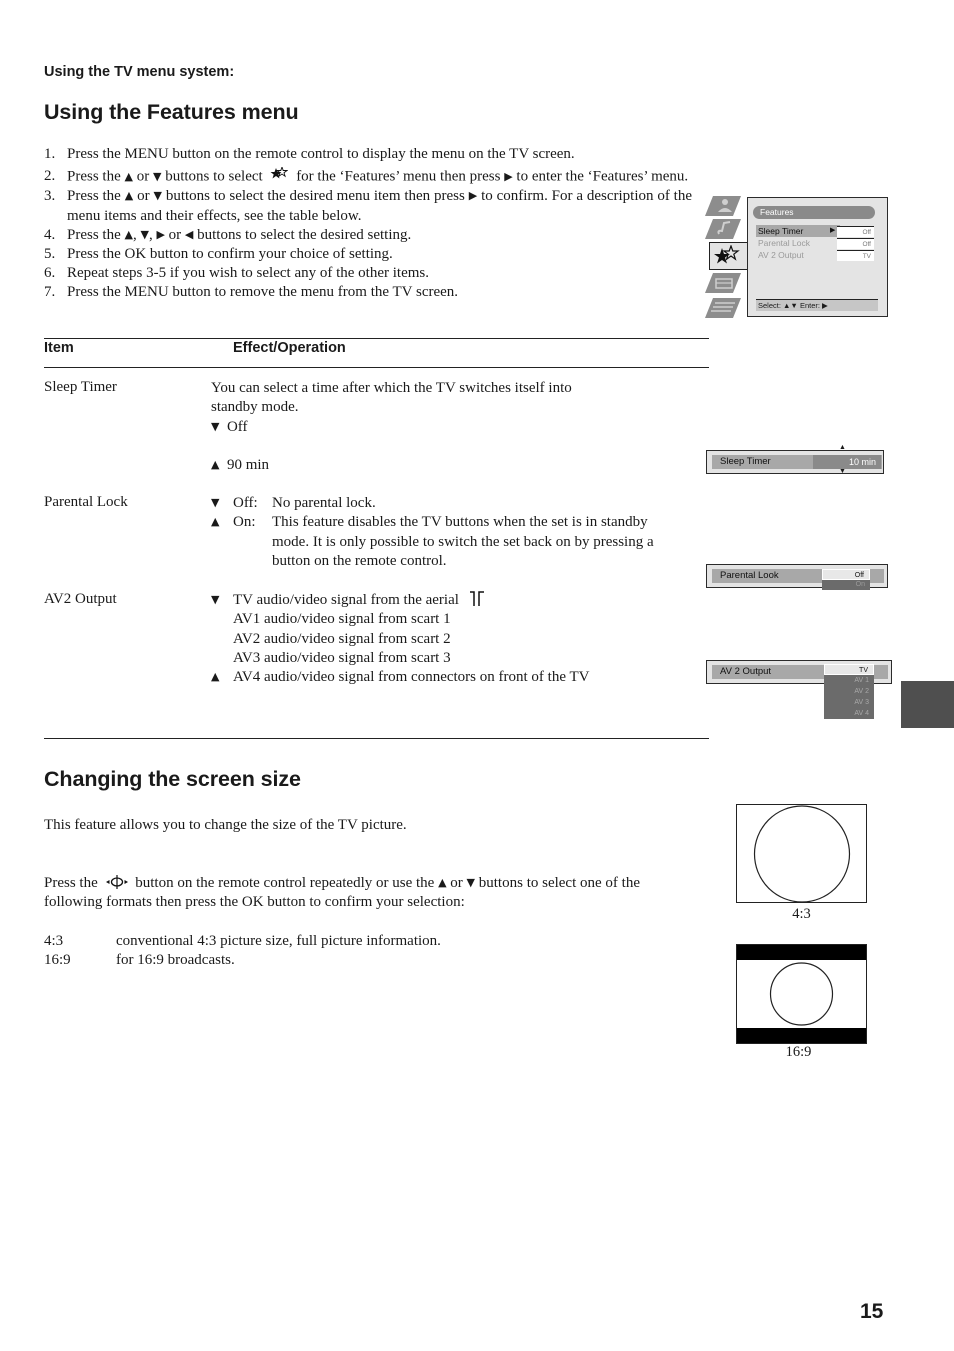 Image resolution: width=954 pixels, height=1351 pixels. I want to click on section-divider, so click(376, 738).